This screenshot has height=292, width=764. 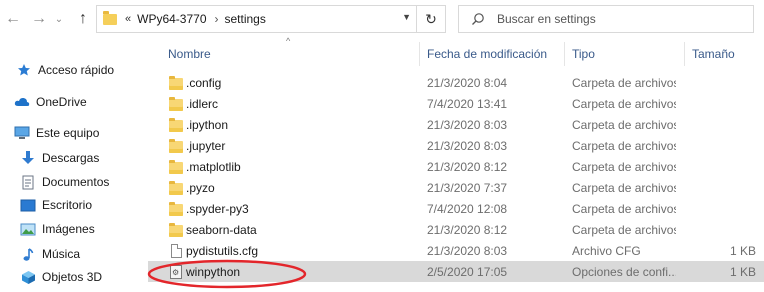 I want to click on sidebar-item-label: Música, so click(x=61, y=254).